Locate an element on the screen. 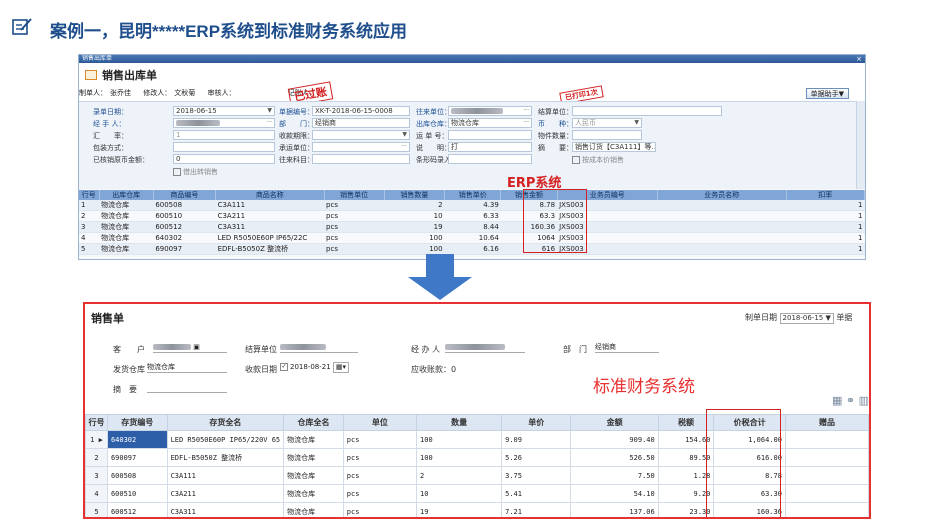 Image resolution: width=950 pixels, height=529 pixels. std-table-cell: 7.50 is located at coordinates (614, 475).